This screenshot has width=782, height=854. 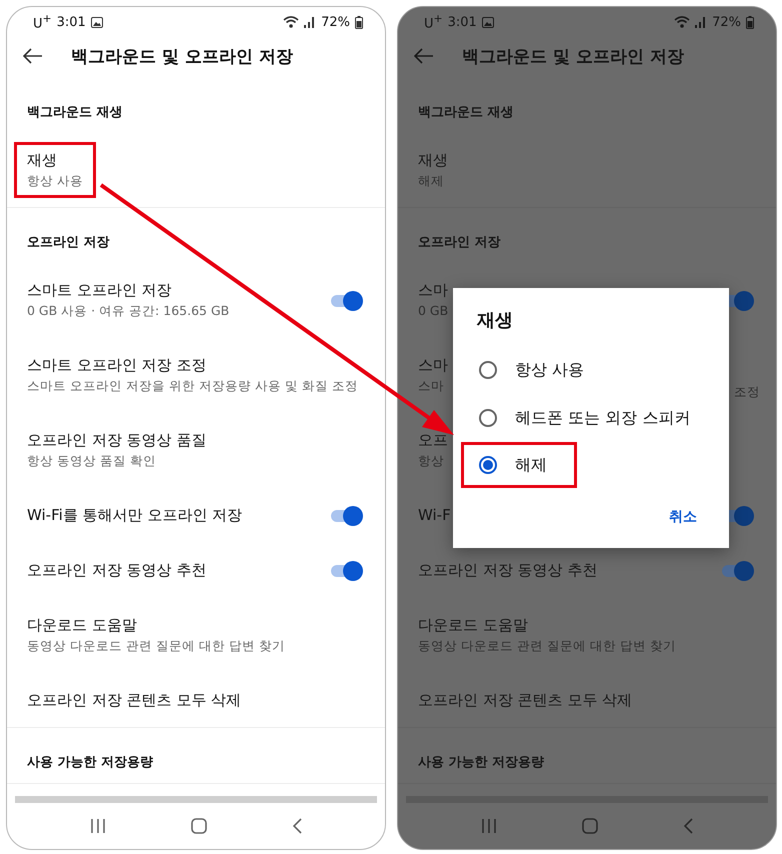 I want to click on setting-subtitle: 0 GB 사용 · 여유 공간: 165.65 GB, so click(x=128, y=311).